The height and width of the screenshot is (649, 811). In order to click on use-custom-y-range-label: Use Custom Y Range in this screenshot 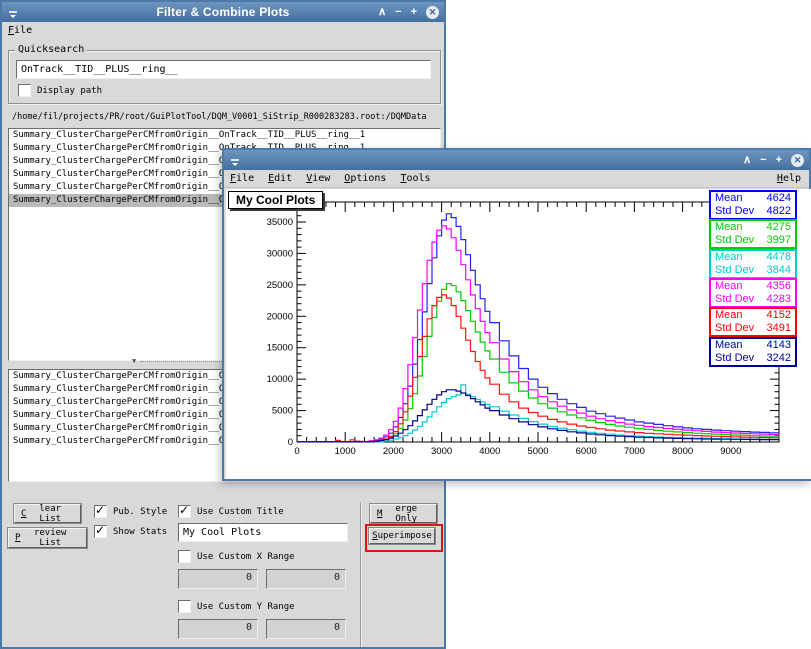, I will do `click(246, 606)`.